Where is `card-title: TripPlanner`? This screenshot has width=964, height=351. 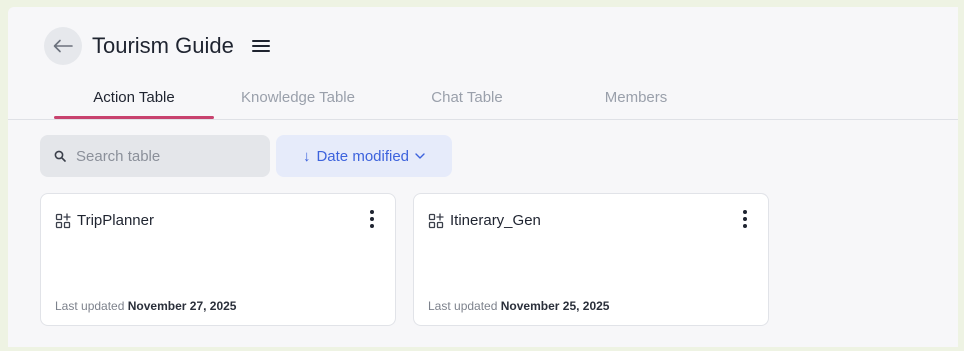 card-title: TripPlanner is located at coordinates (104, 220).